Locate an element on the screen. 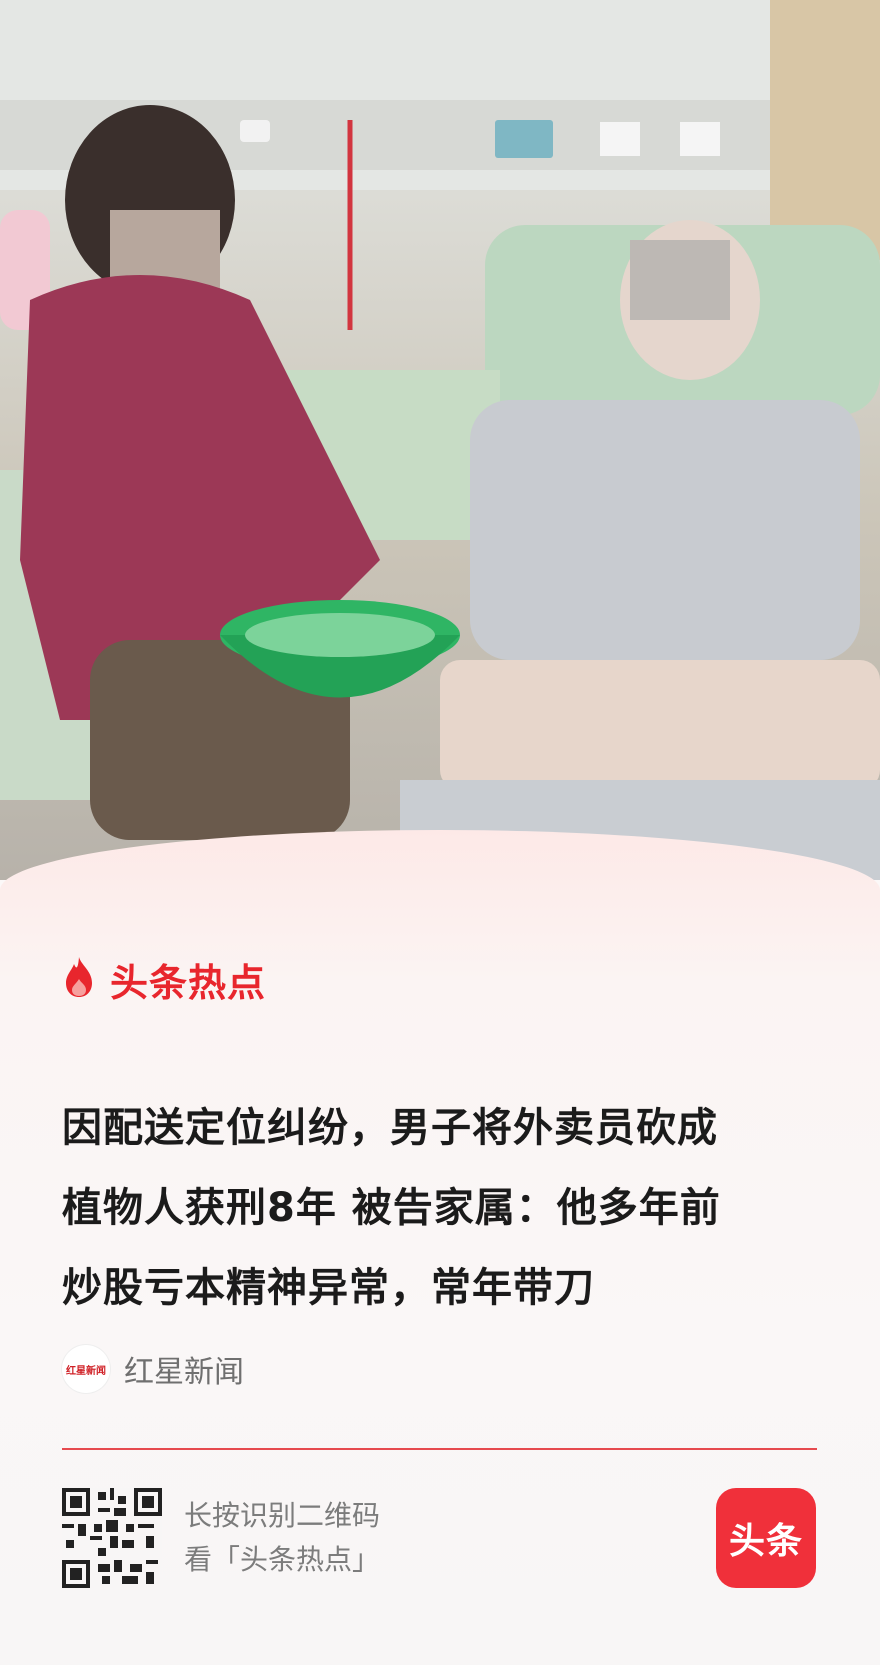  source-logo-text: 红星新闻 is located at coordinates (86, 1371).